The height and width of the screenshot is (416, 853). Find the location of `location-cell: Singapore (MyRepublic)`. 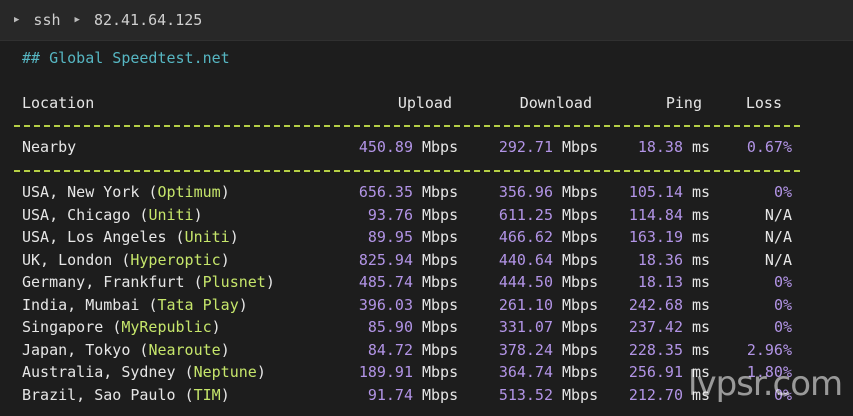

location-cell: Singapore (MyRepublic) is located at coordinates (121, 327).